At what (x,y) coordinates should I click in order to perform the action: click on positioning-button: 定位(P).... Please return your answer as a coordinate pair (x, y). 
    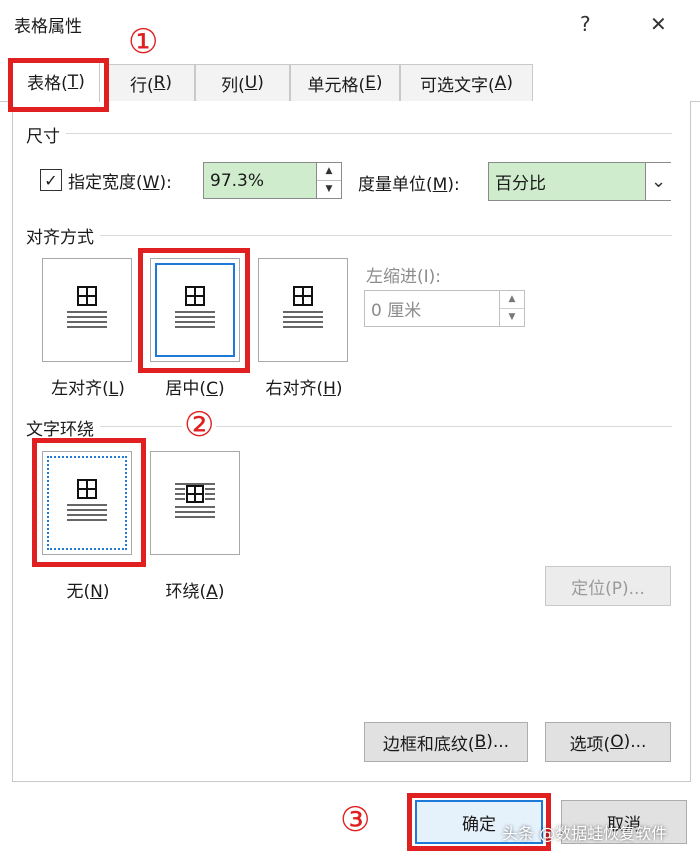
    Looking at the image, I should click on (608, 586).